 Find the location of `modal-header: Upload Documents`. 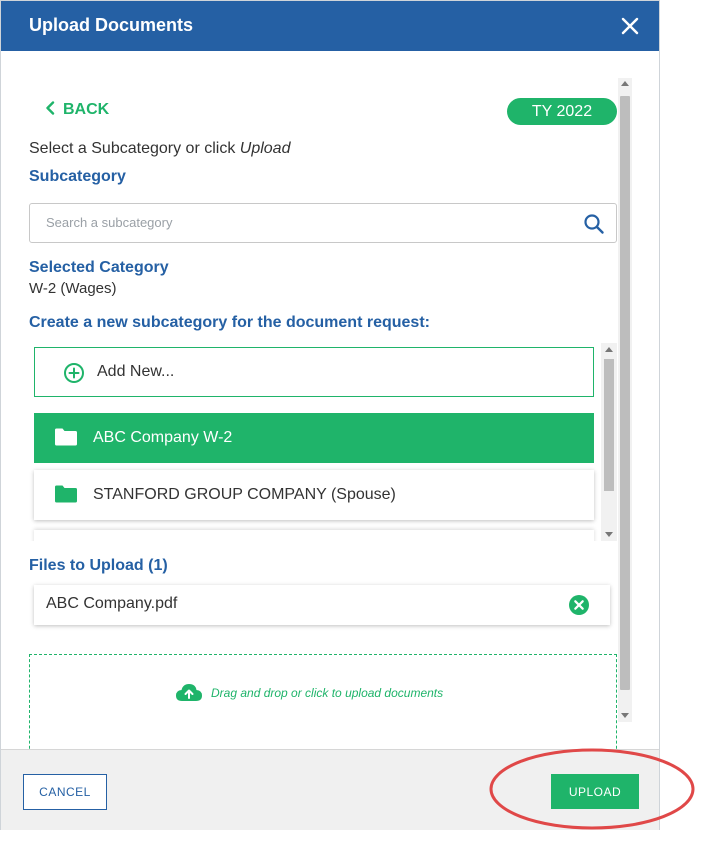

modal-header: Upload Documents is located at coordinates (330, 26).